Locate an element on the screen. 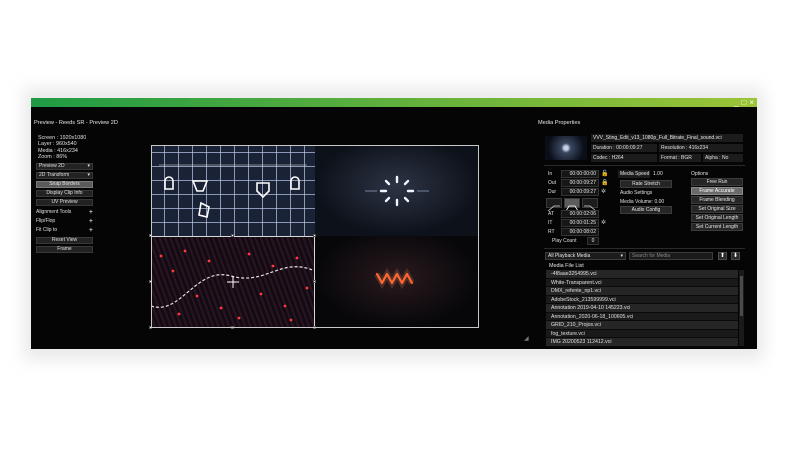 The height and width of the screenshot is (450, 788). maximize-icon: □ is located at coordinates (743, 102).